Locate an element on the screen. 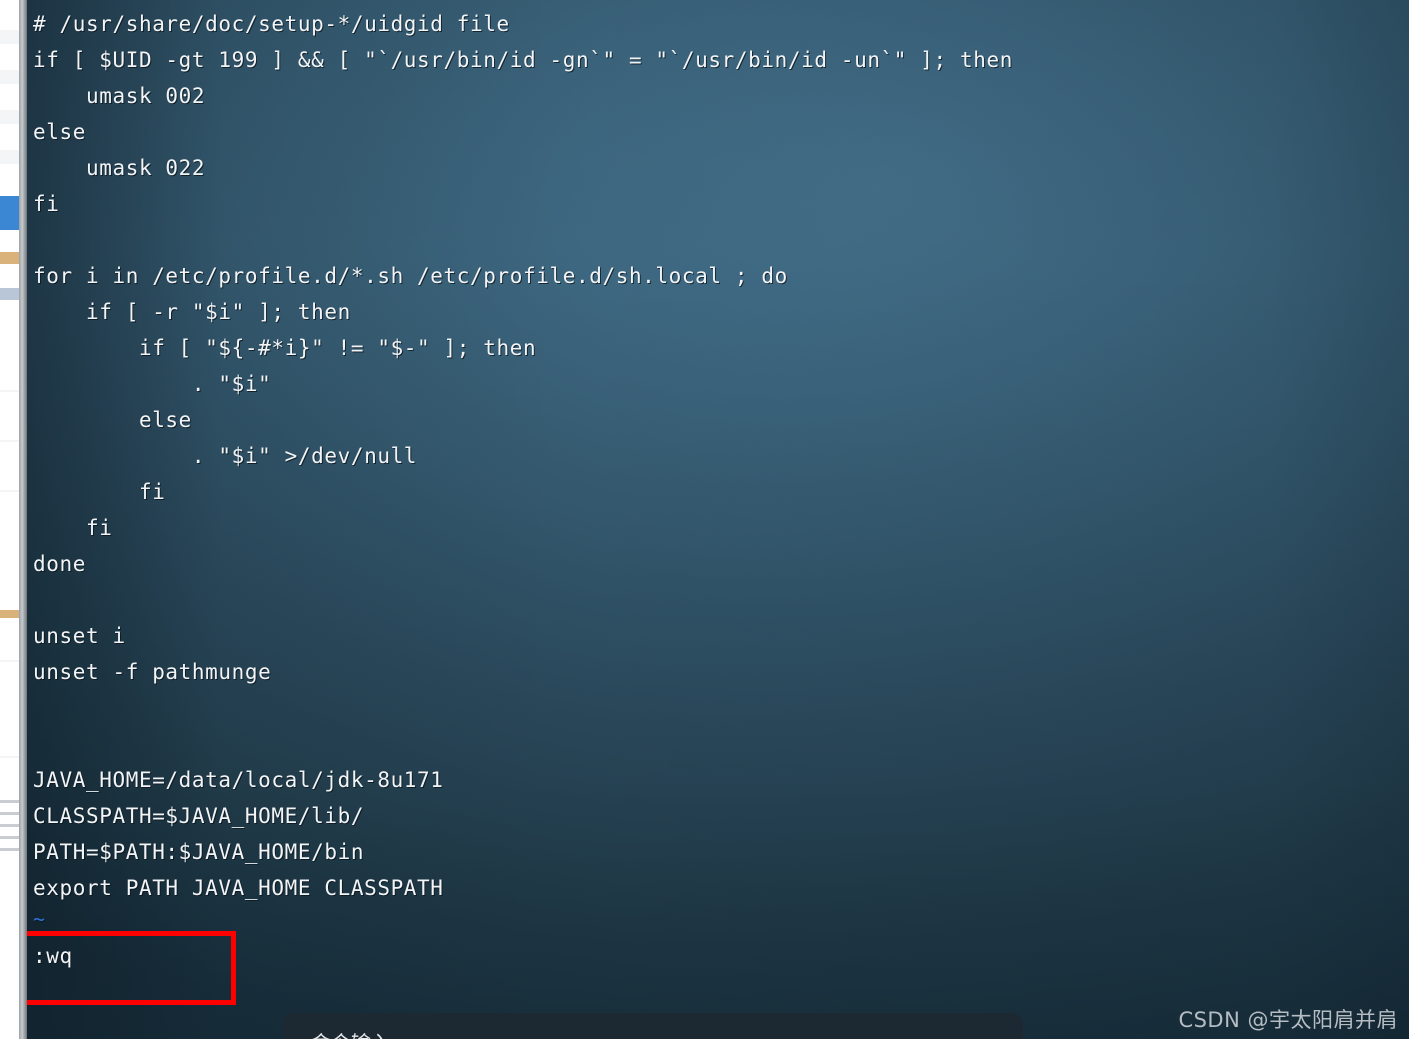 The height and width of the screenshot is (1039, 1409). code-line: done is located at coordinates (59, 564).